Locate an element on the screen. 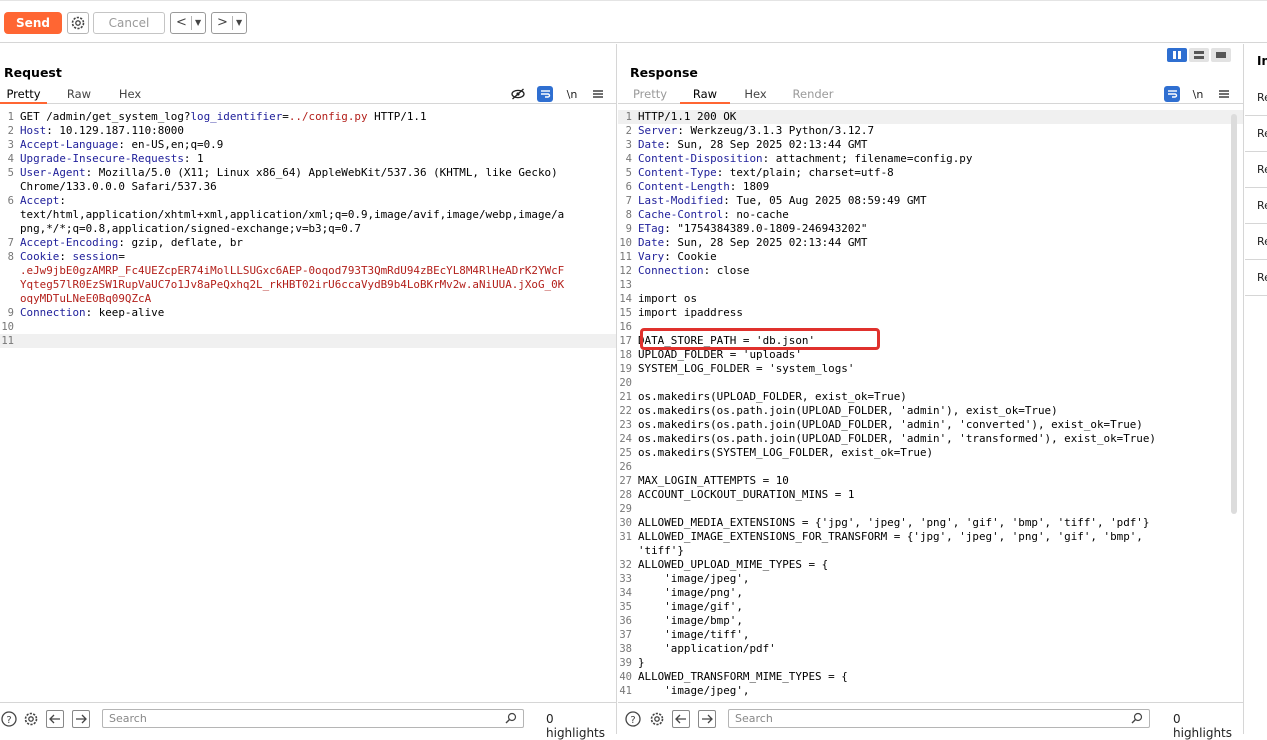 The image size is (1267, 740). param-value: oqyMDTuLNeE0Bq09QZcA is located at coordinates (86, 298).